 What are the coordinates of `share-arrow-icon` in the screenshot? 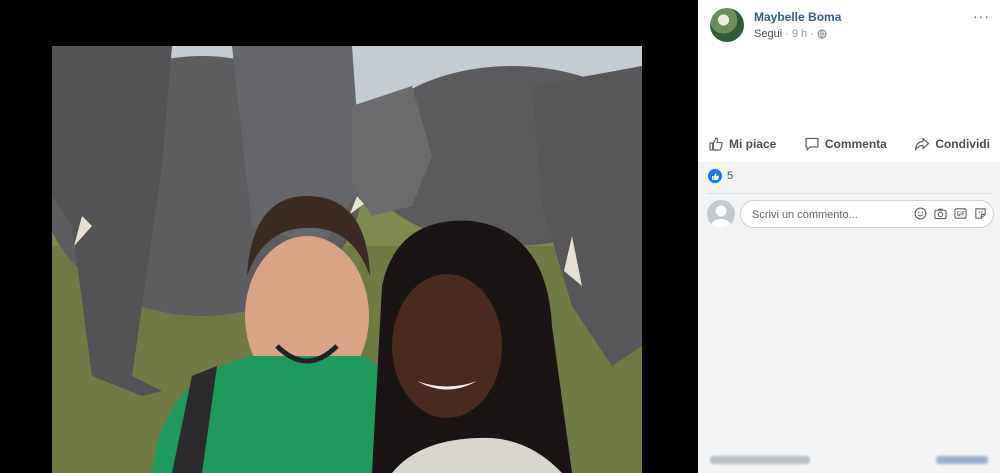 It's located at (922, 144).